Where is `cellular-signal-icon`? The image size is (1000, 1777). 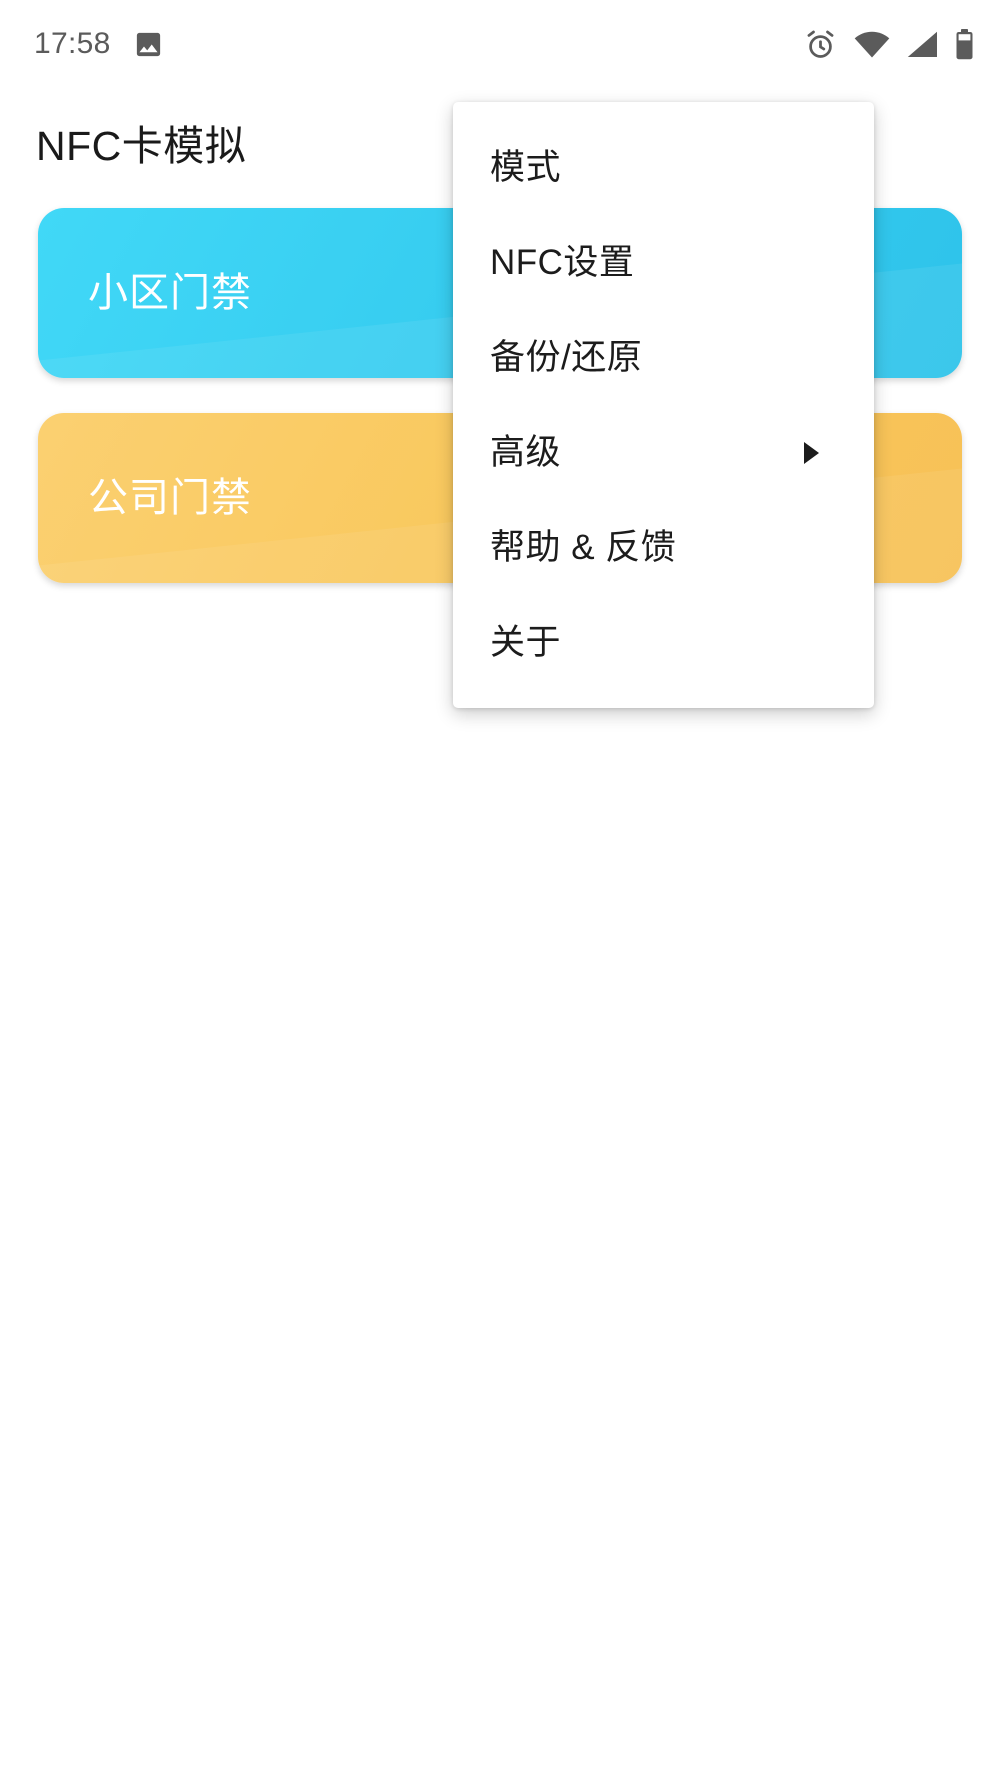
cellular-signal-icon is located at coordinates (922, 44).